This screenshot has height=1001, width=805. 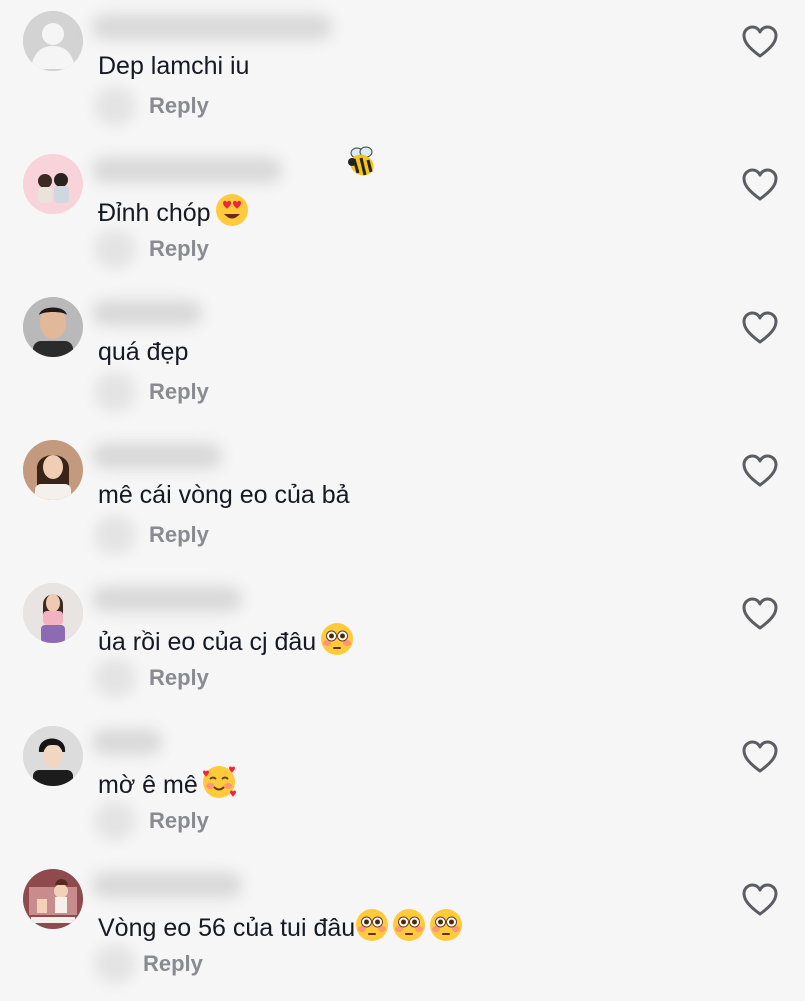 I want to click on comment-item: quá đẹp Reply, so click(x=402, y=357).